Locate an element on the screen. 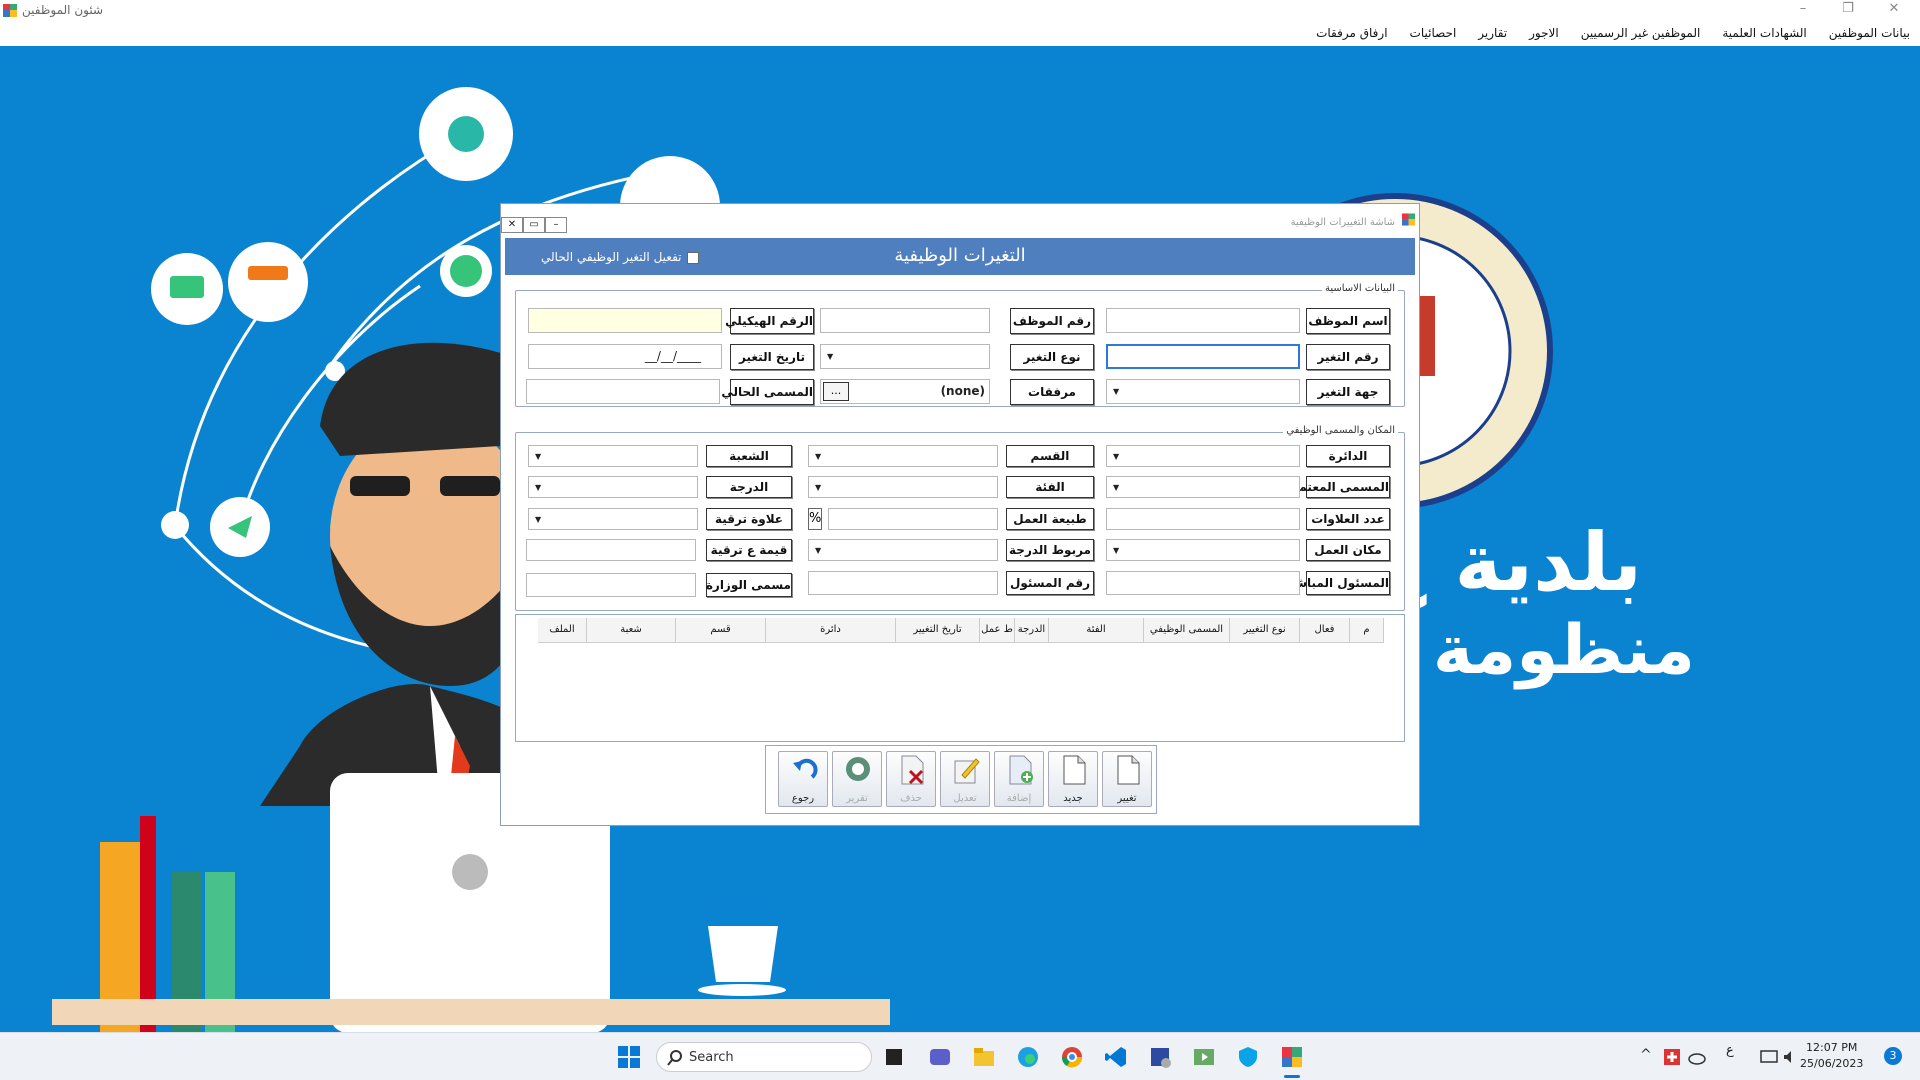 The height and width of the screenshot is (1080, 1920). circle-dropdown: ▼ is located at coordinates (1203, 456).